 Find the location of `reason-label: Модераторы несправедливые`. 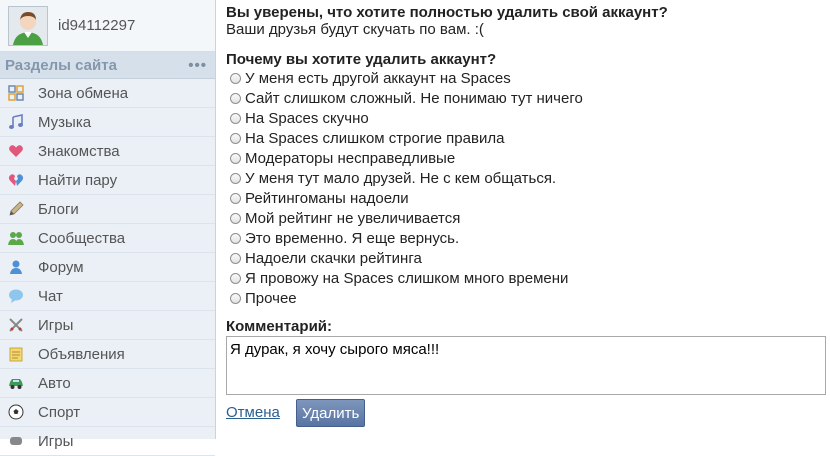

reason-label: Модераторы несправедливые is located at coordinates (350, 158).